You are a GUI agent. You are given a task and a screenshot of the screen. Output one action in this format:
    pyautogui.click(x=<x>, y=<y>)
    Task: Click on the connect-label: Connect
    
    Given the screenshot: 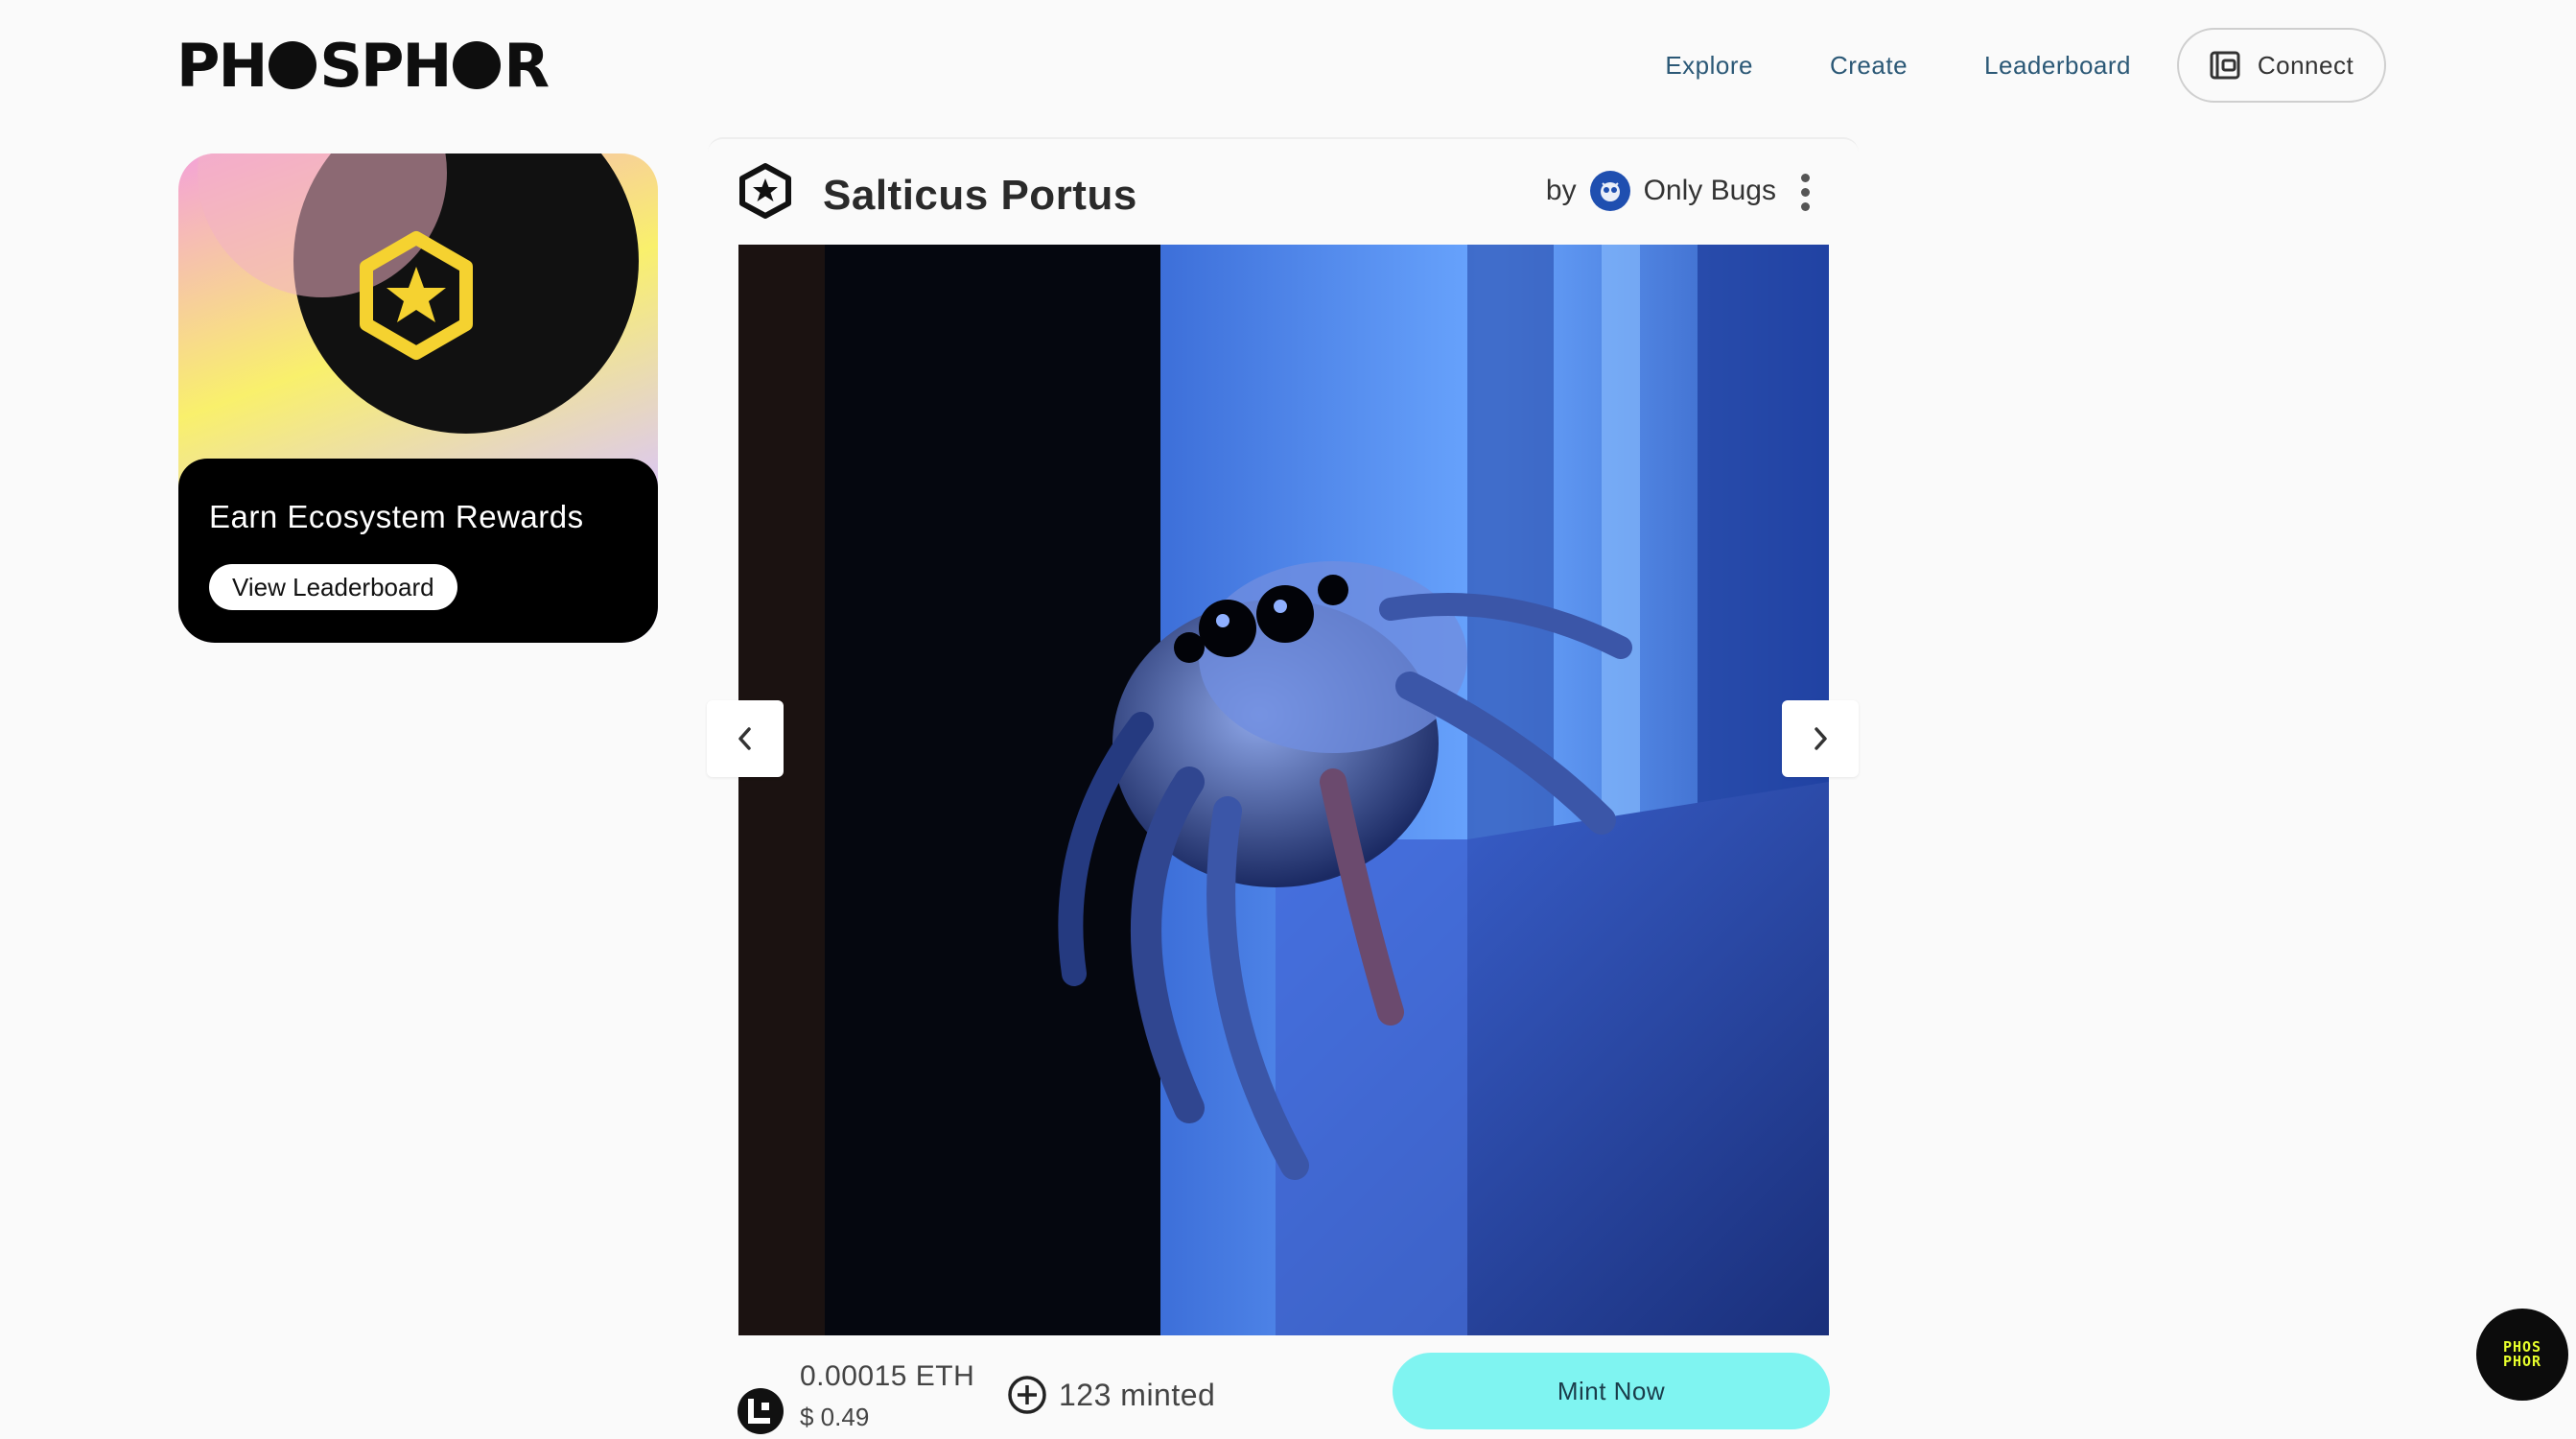 What is the action you would take?
    pyautogui.click(x=2305, y=65)
    